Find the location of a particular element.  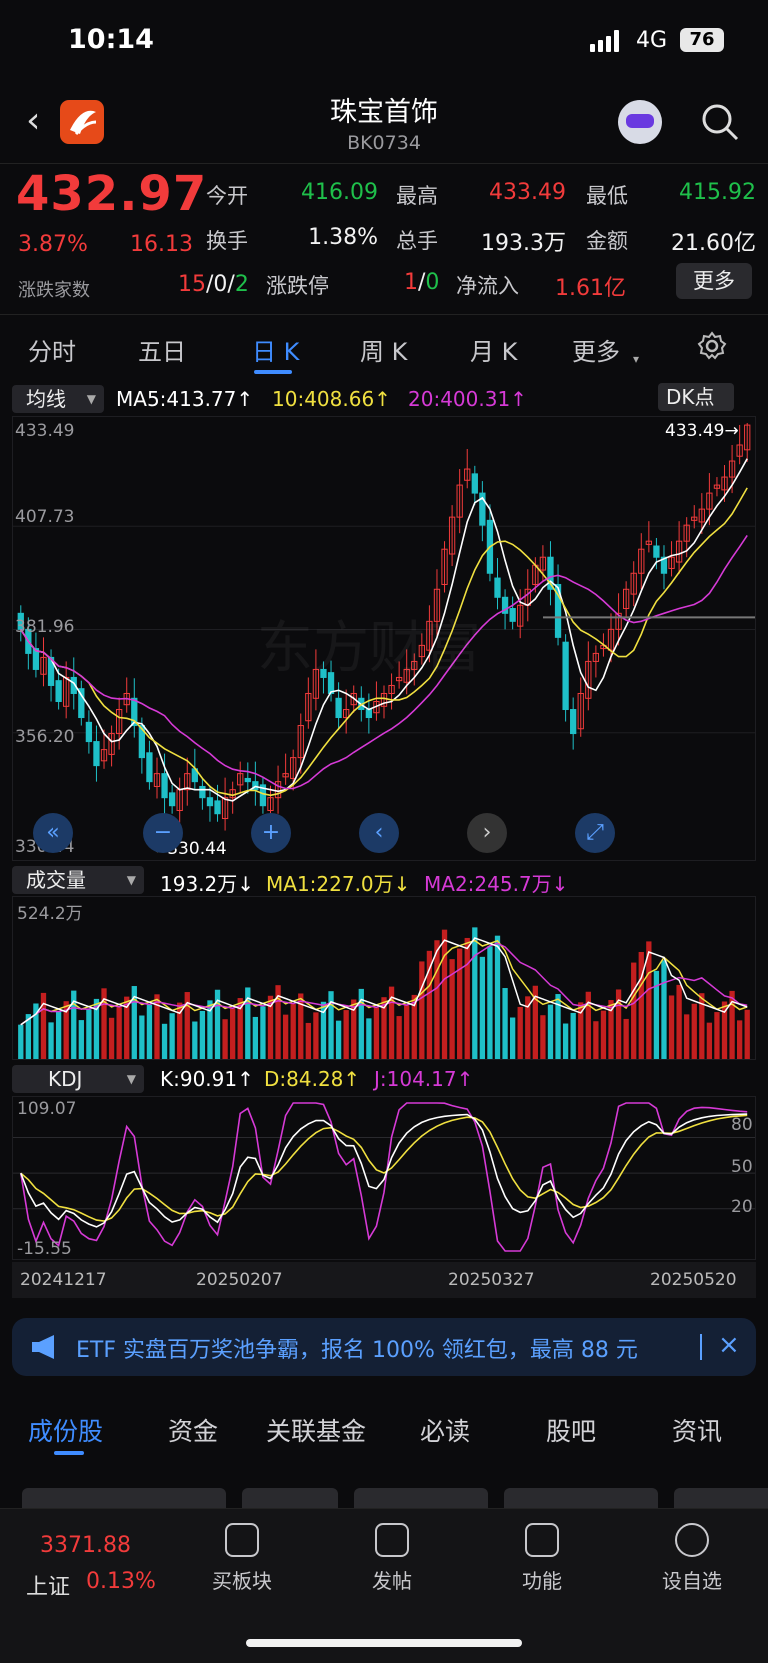

nav-post: 发帖 is located at coordinates (392, 1558).